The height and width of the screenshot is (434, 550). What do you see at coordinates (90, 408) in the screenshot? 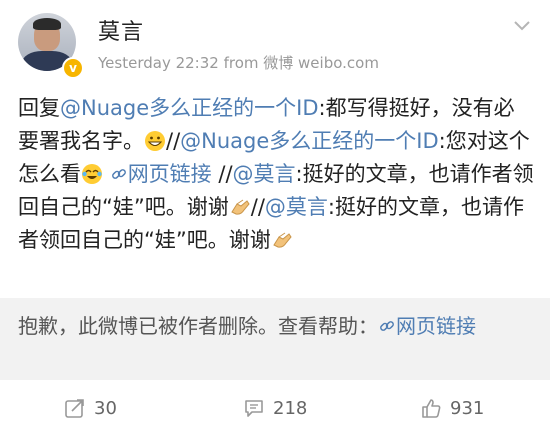
I see `repost-button: 30` at bounding box center [90, 408].